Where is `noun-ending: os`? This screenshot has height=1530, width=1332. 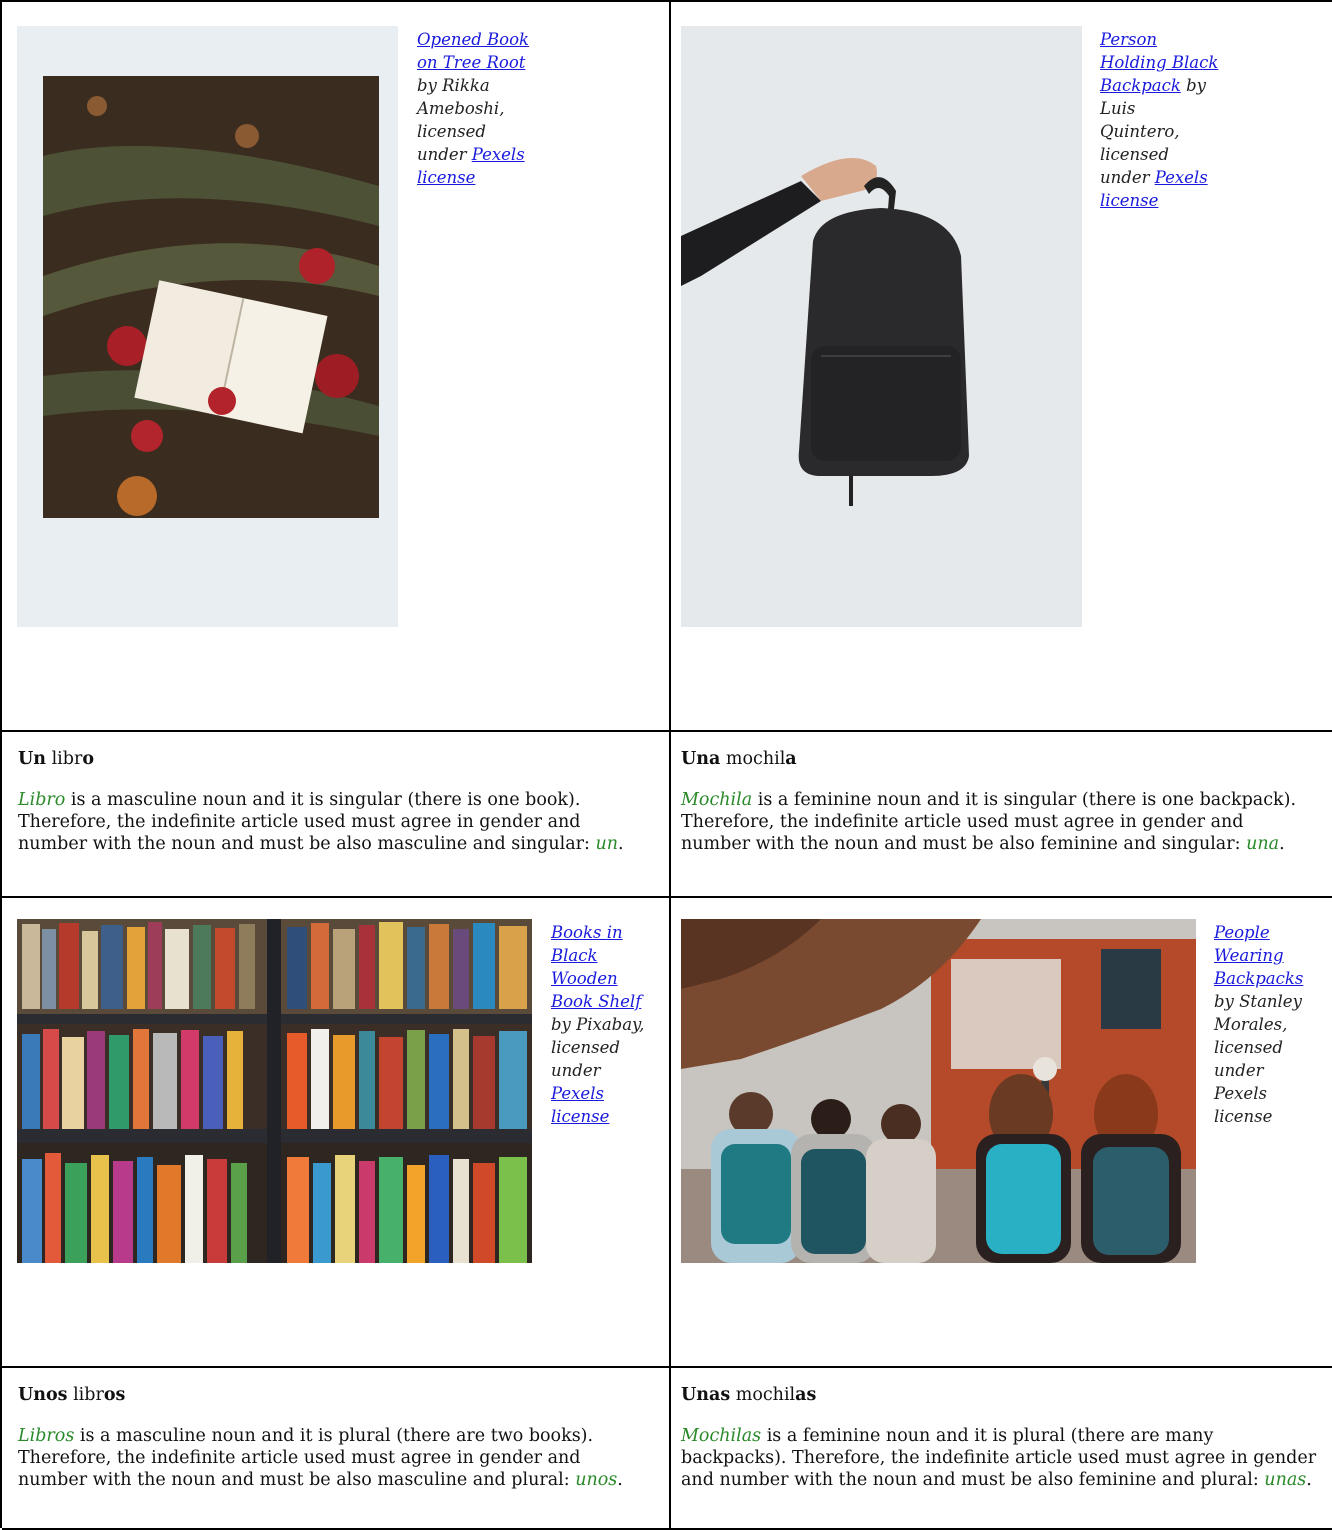
noun-ending: os is located at coordinates (114, 1395).